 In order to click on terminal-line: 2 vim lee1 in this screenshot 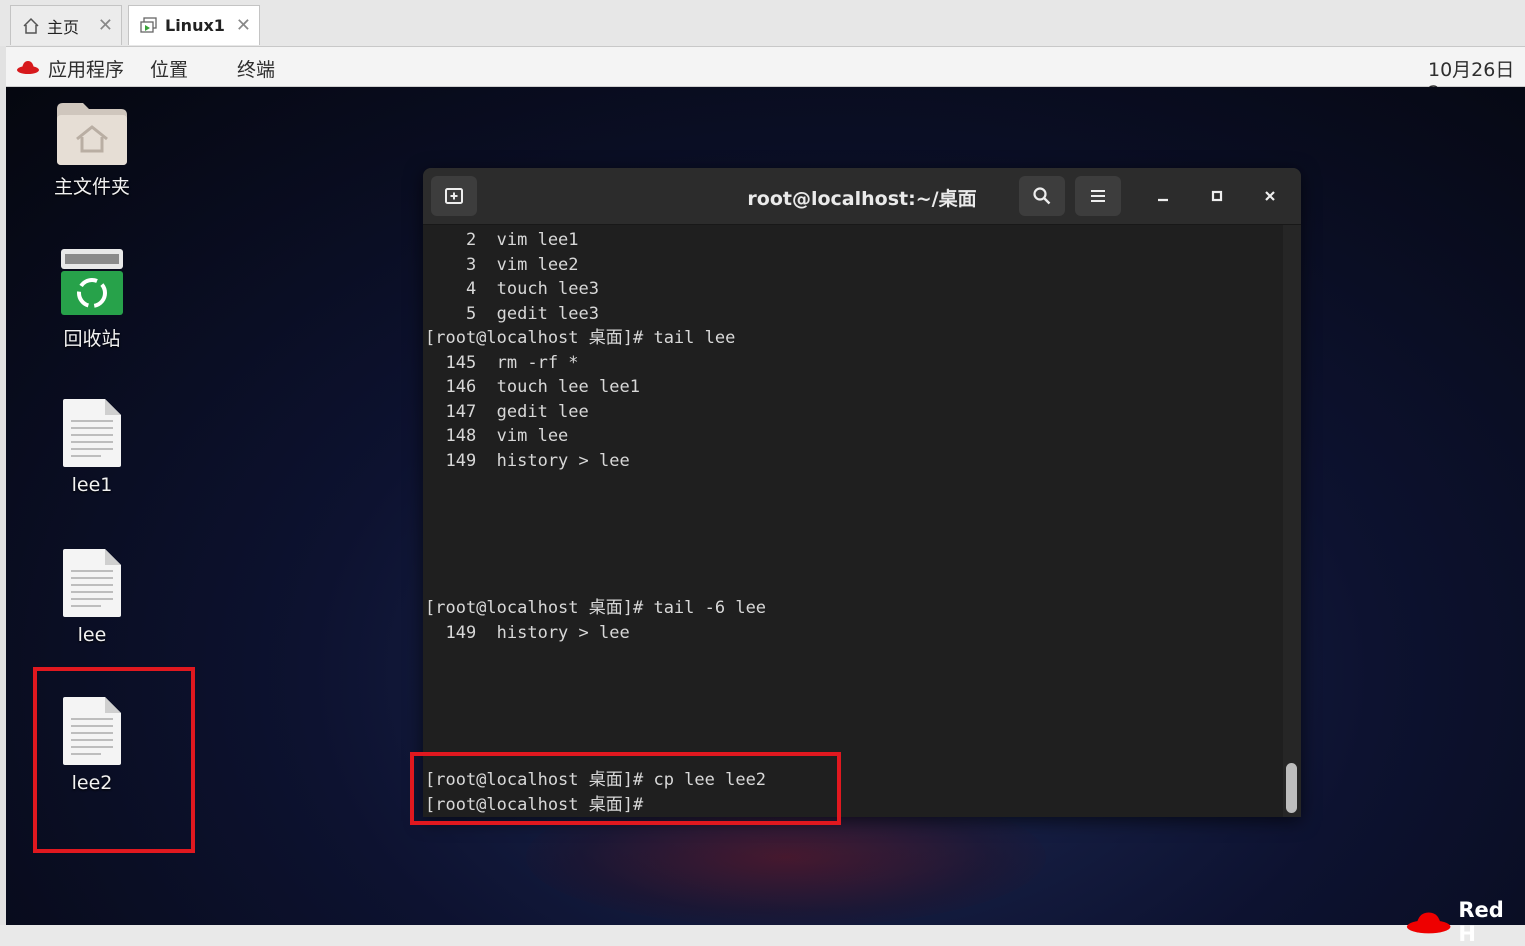, I will do `click(502, 240)`.